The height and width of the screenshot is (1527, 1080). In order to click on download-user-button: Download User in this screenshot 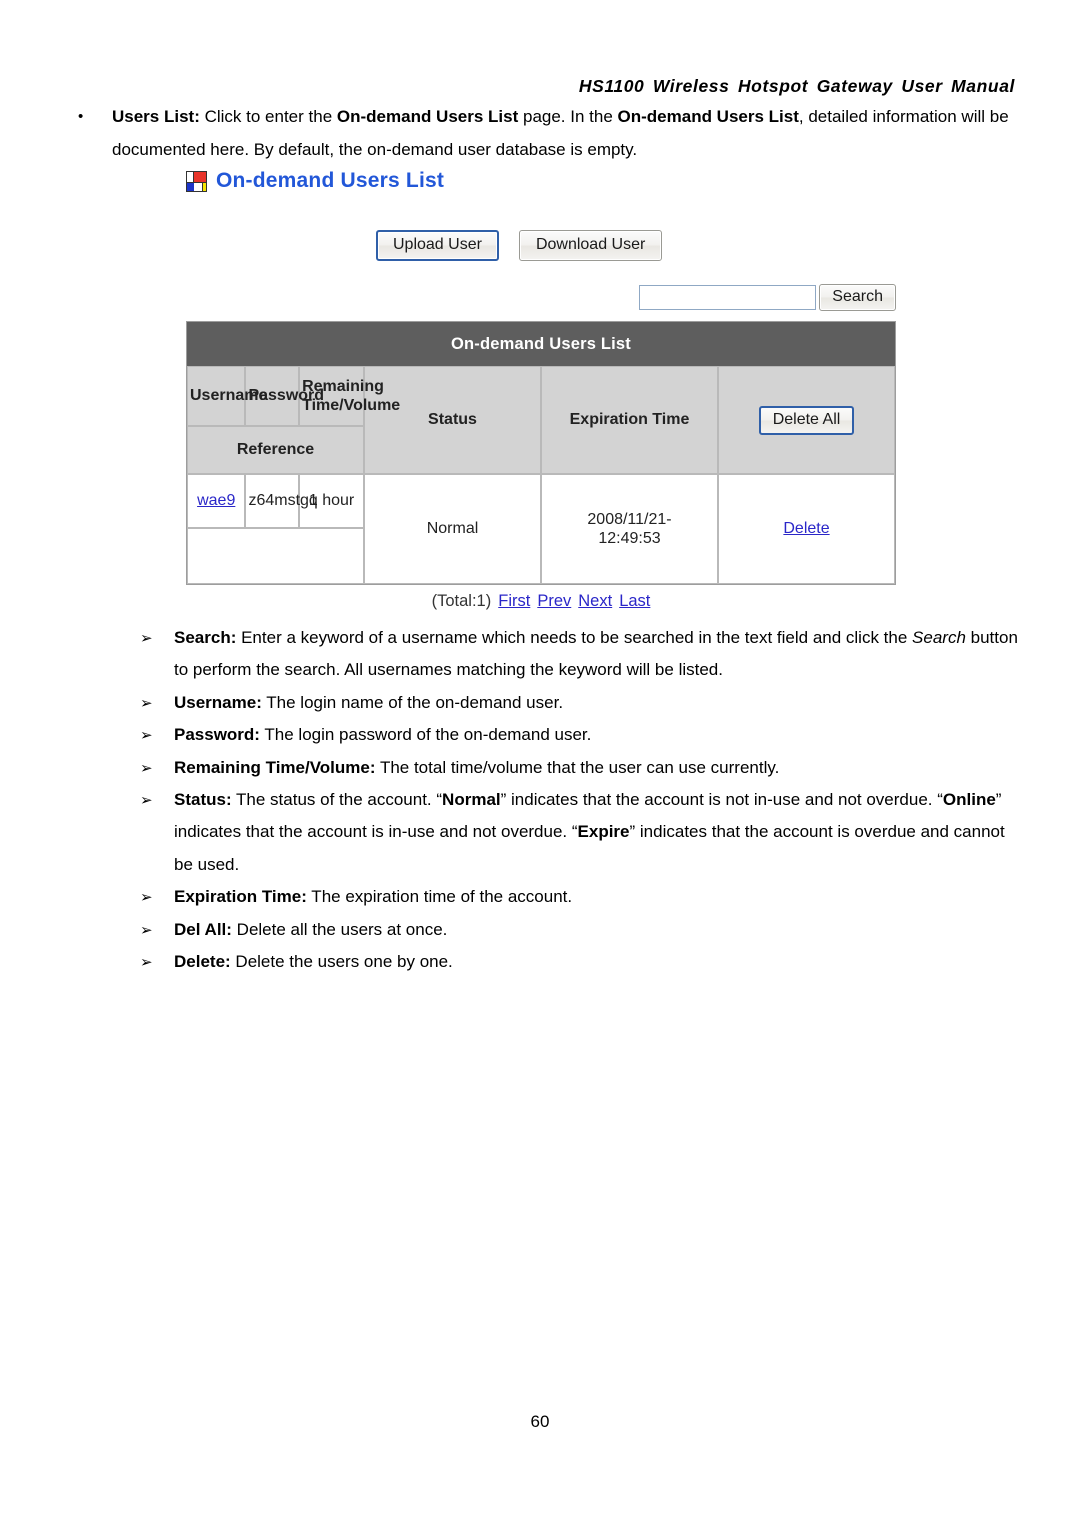, I will do `click(590, 245)`.